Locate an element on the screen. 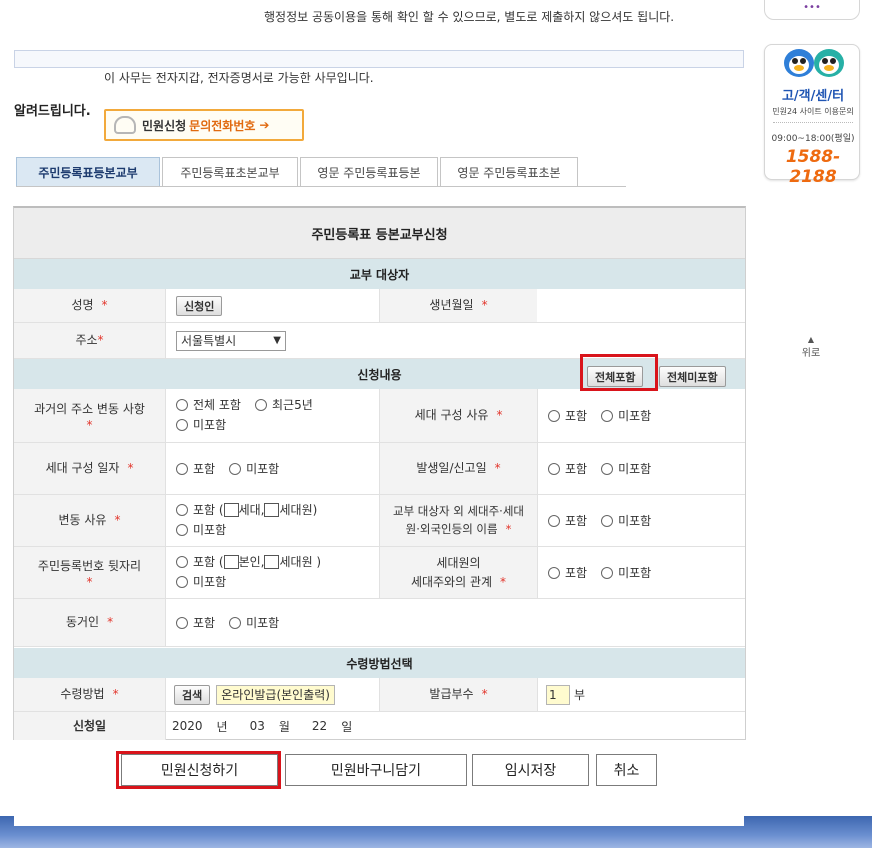  rrn-label: 주민등록번호 뒷자리 * is located at coordinates (89, 572).